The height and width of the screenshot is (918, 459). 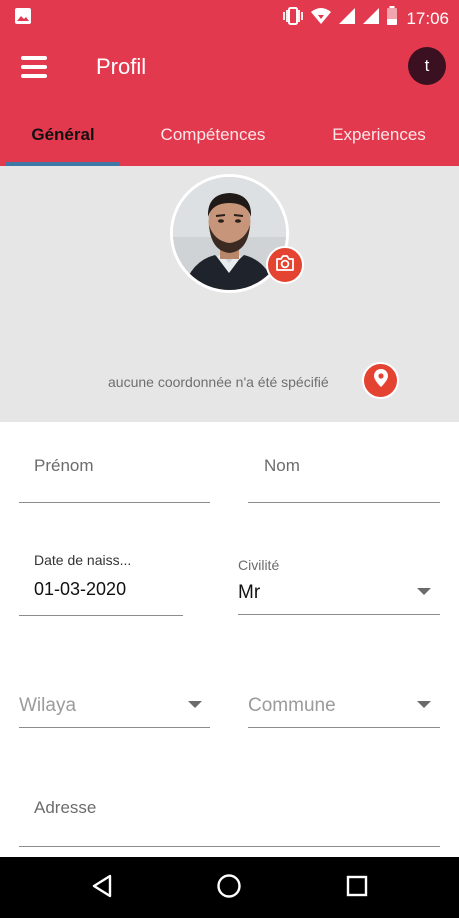 I want to click on avatar: t, so click(x=427, y=66).